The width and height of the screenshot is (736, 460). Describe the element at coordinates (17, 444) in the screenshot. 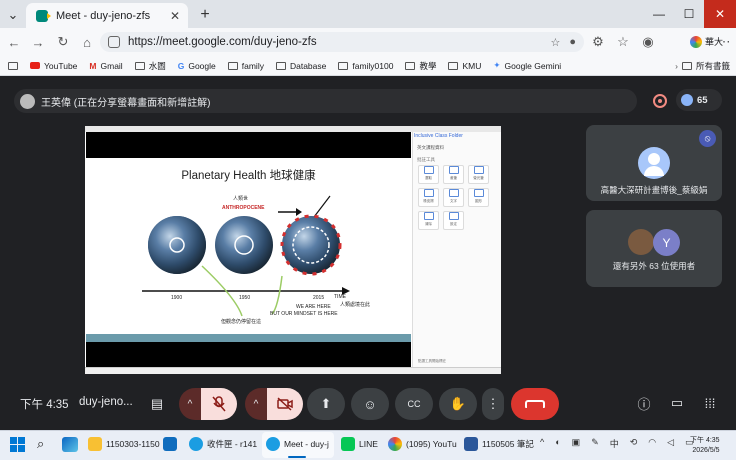

I see `windows-start-icon` at that location.